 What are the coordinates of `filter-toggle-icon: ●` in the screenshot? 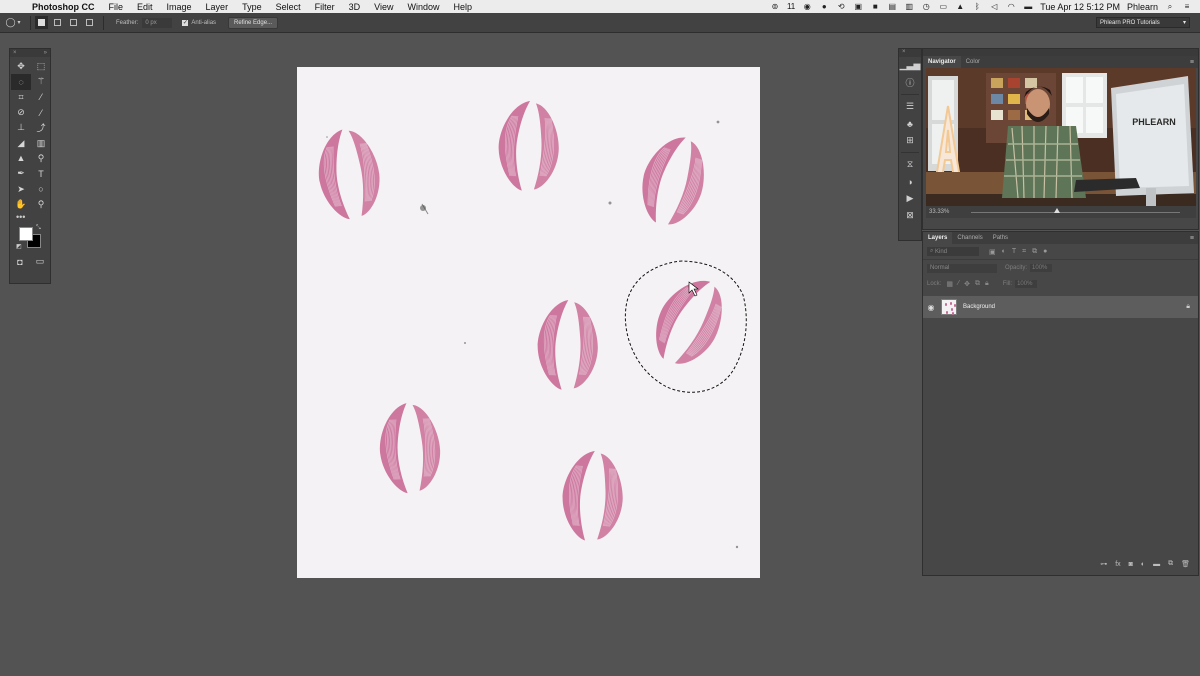 It's located at (1045, 252).